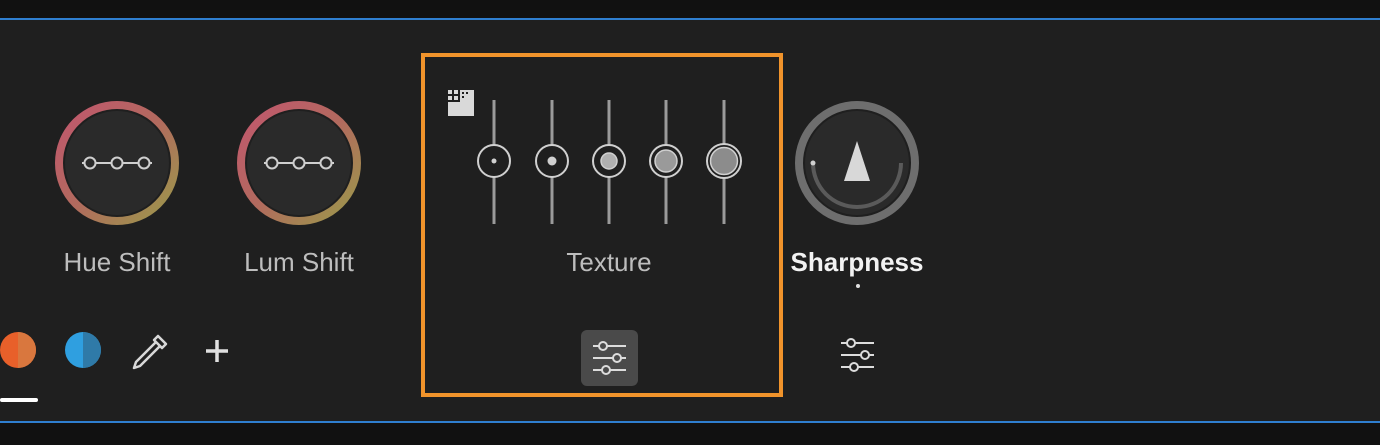  What do you see at coordinates (150, 352) in the screenshot?
I see `eyedropper-icon` at bounding box center [150, 352].